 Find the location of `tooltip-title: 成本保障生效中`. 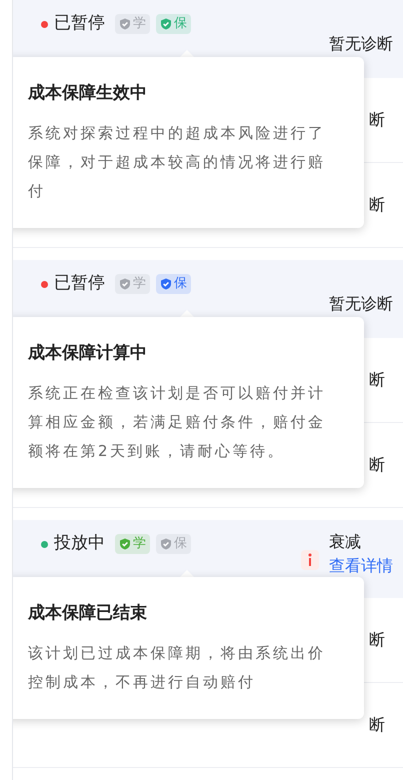

tooltip-title: 成本保障生效中 is located at coordinates (88, 93).